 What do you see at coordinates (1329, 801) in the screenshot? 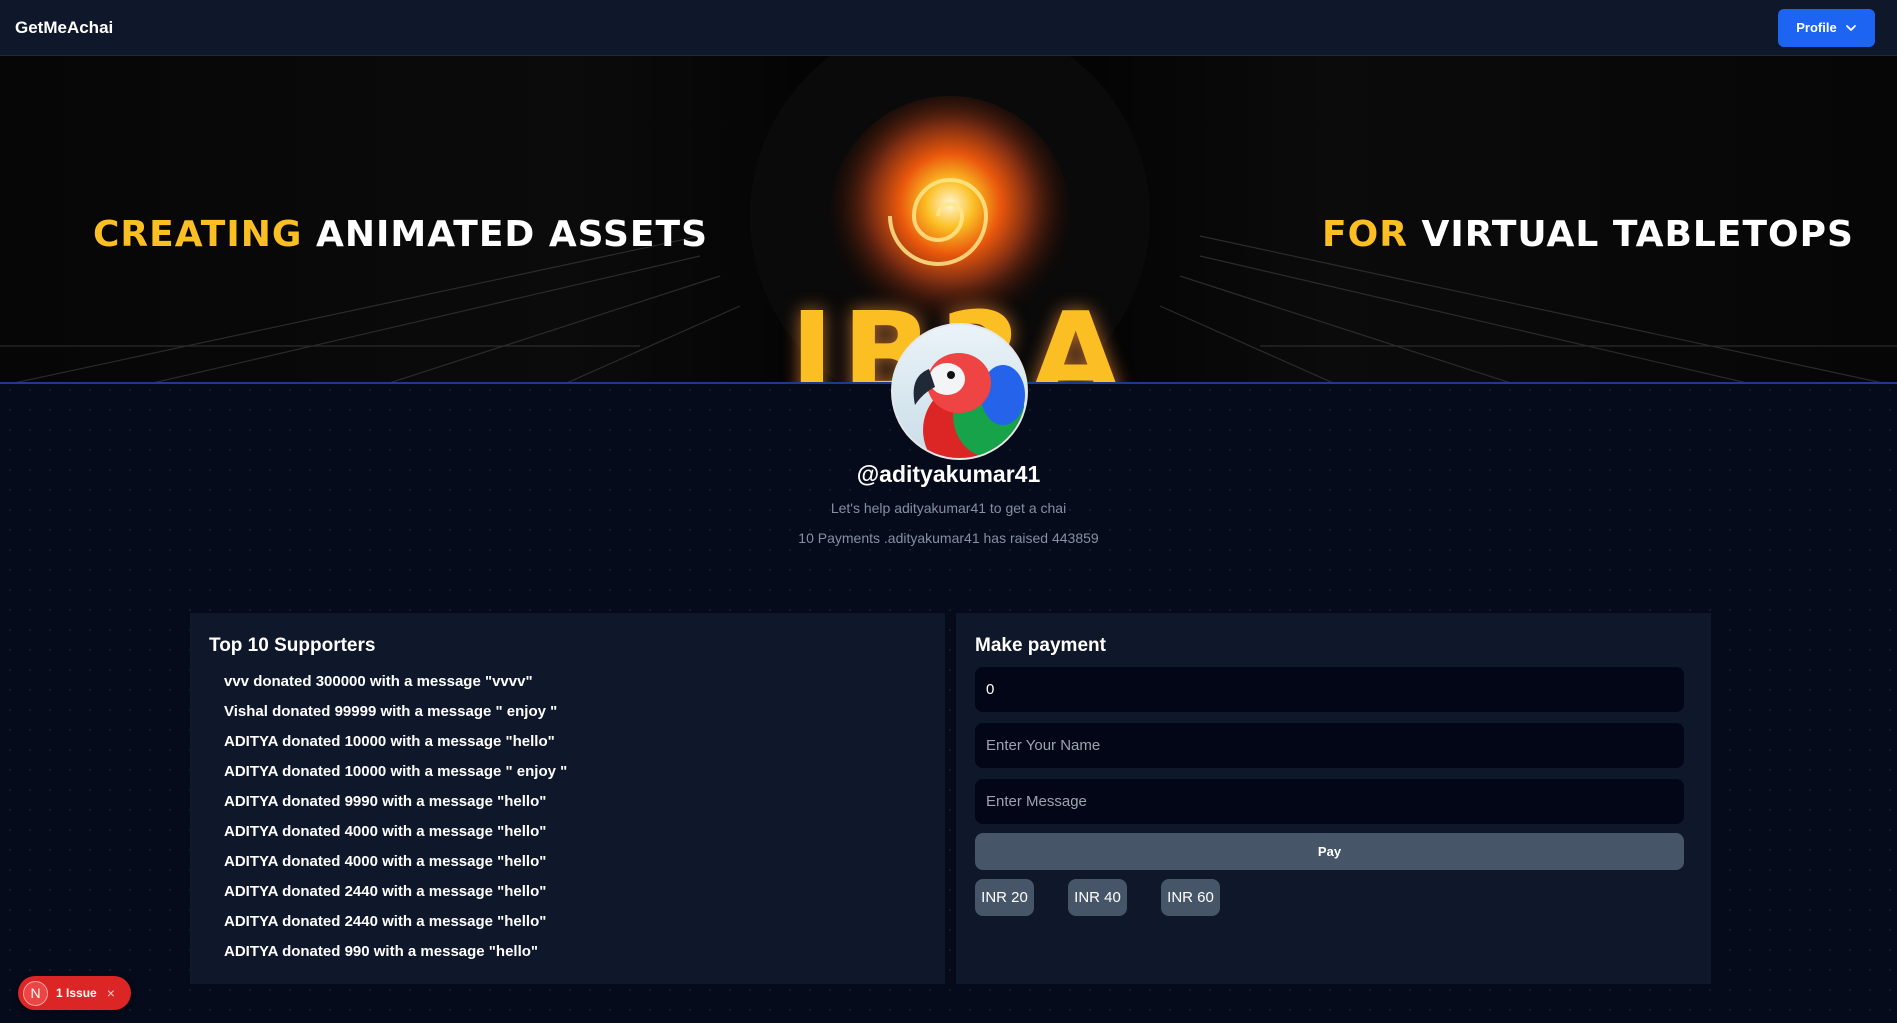
I see `message-input` at bounding box center [1329, 801].